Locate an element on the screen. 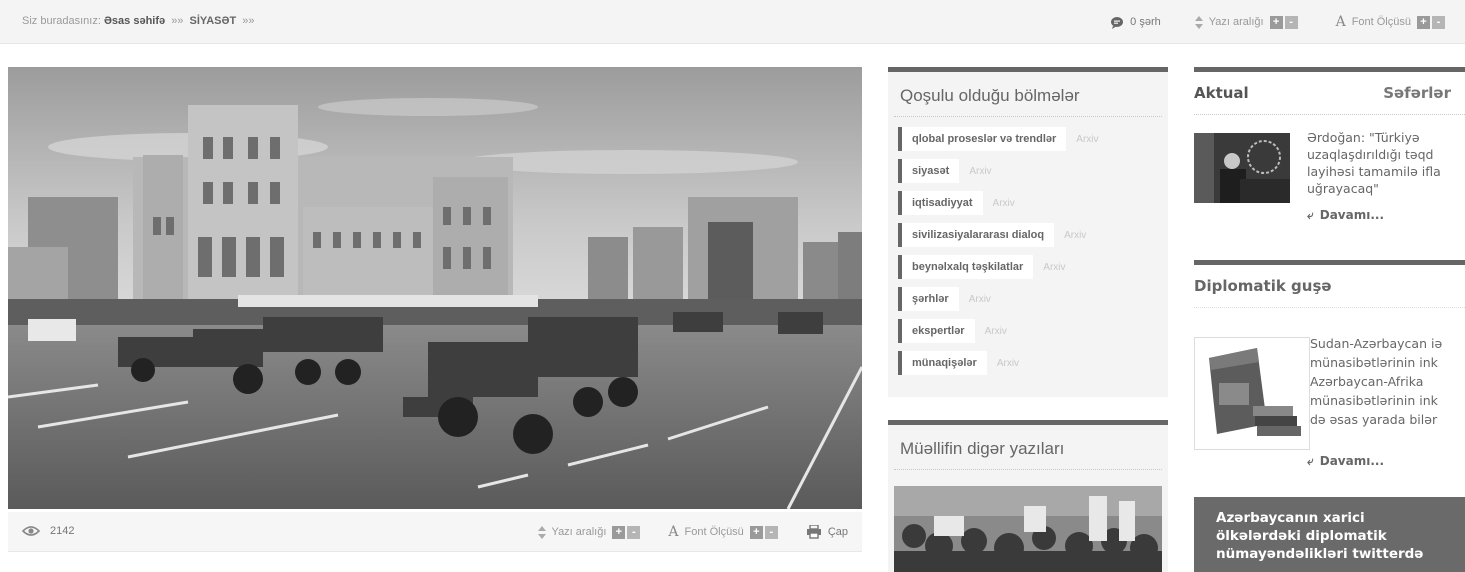  breadcrumb-prefix: Siz buradasınız: is located at coordinates (61, 21).